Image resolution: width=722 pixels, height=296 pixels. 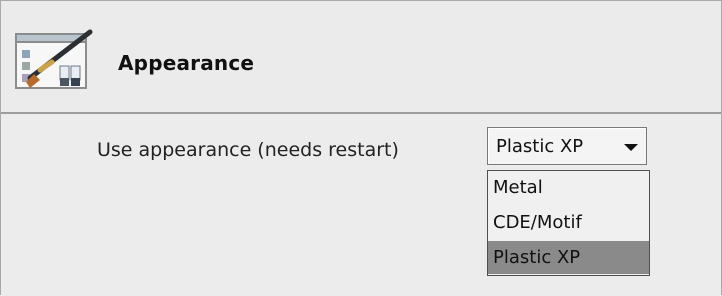 What do you see at coordinates (540, 146) in the screenshot?
I see `appearance-select-value: Plastic XP` at bounding box center [540, 146].